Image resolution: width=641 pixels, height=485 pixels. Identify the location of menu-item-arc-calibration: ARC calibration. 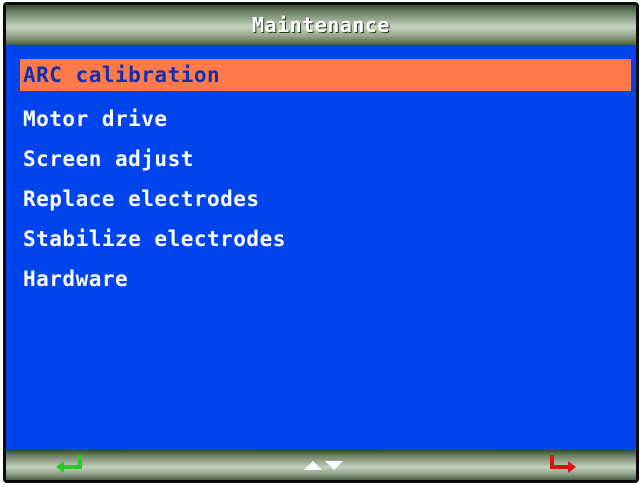
(325, 75).